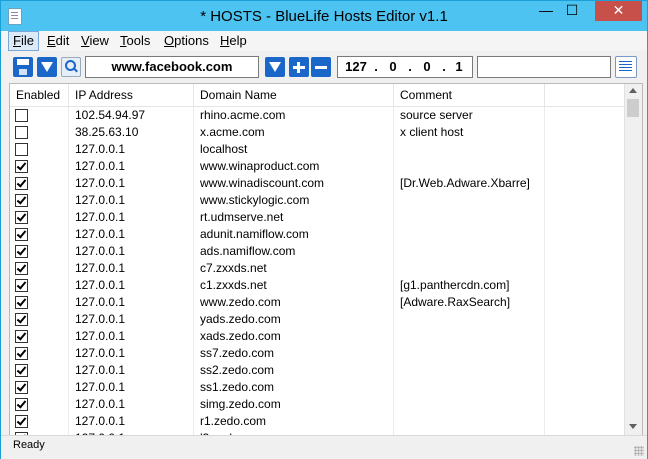  What do you see at coordinates (317, 115) in the screenshot?
I see `table-row: 102.54.94.97 rhino.acme.com source server` at bounding box center [317, 115].